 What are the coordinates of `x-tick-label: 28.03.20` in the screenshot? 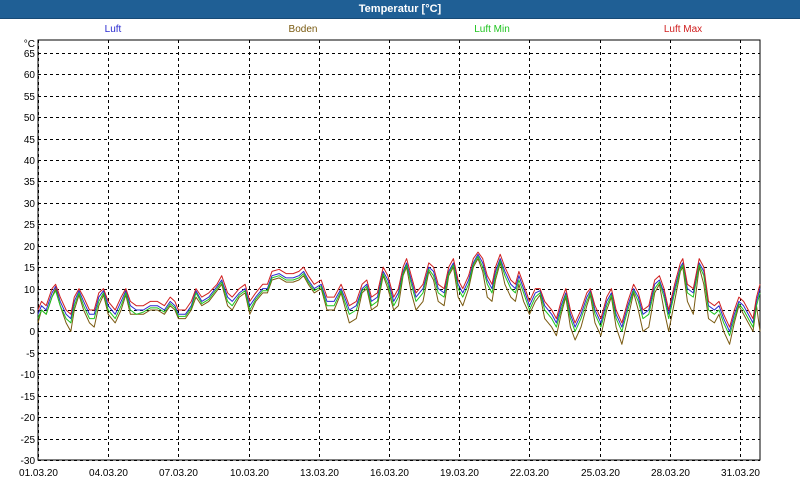 It's located at (670, 473).